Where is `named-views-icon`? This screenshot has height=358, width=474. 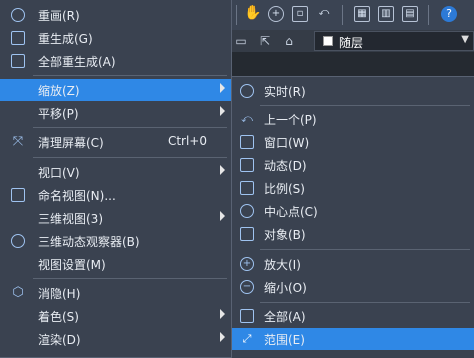
named-views-icon is located at coordinates (18, 195).